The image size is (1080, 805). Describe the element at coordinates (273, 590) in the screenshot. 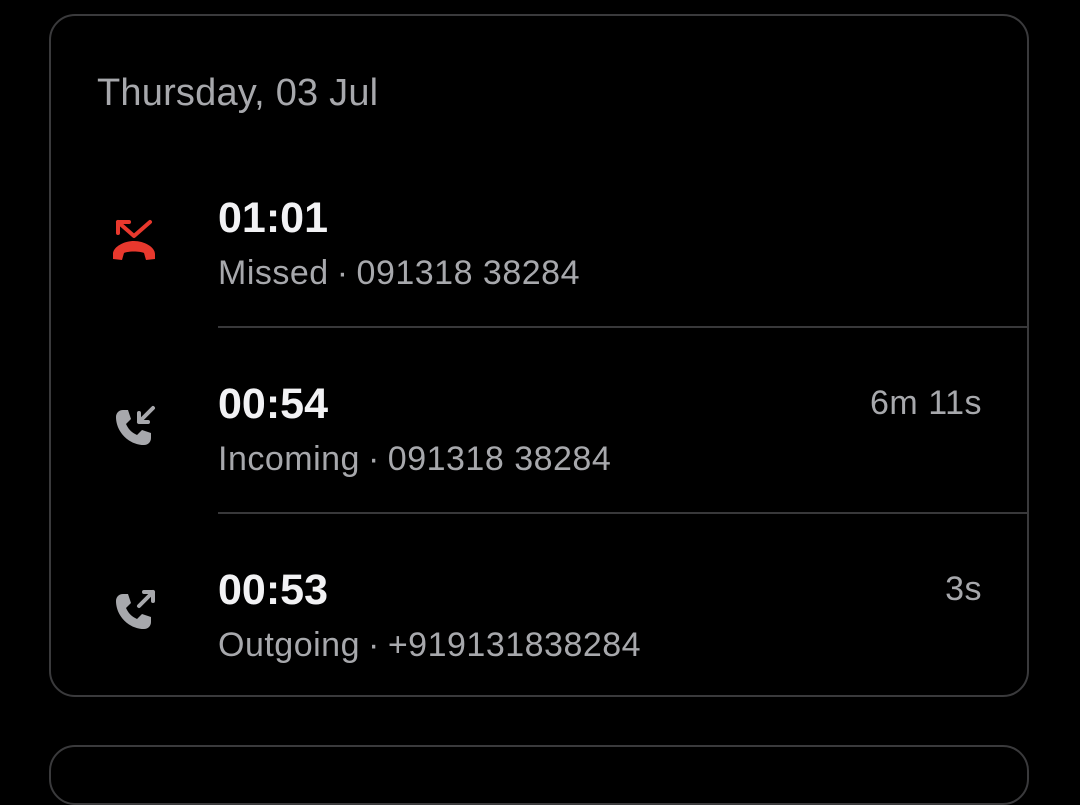

I see `call-time: 00:53` at that location.